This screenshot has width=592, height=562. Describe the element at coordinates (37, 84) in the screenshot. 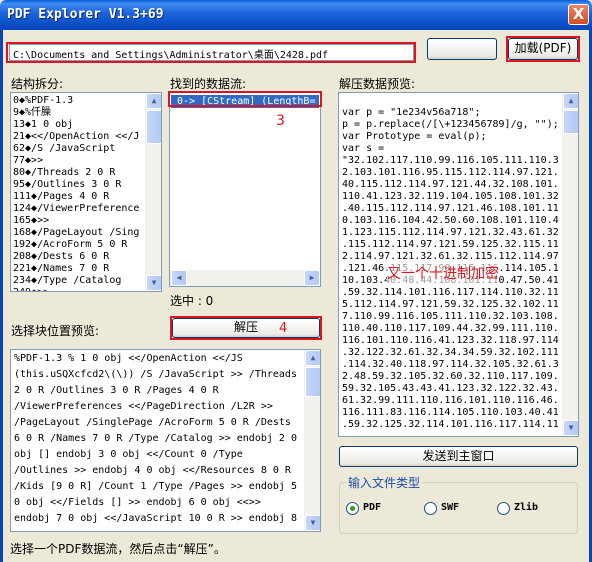

I see `structure-split-label: 结构拆分:` at that location.